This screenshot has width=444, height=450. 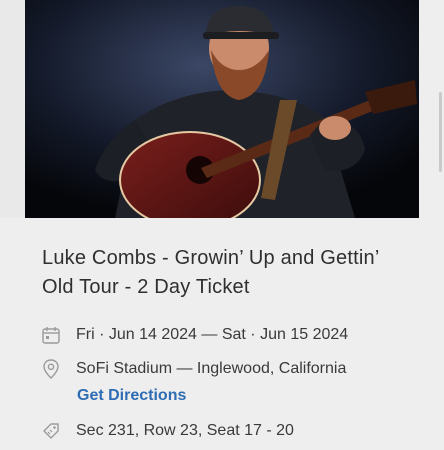 I want to click on event-seats-text: Sec 231, Row 23, Seat 17 - 20, so click(x=185, y=430).